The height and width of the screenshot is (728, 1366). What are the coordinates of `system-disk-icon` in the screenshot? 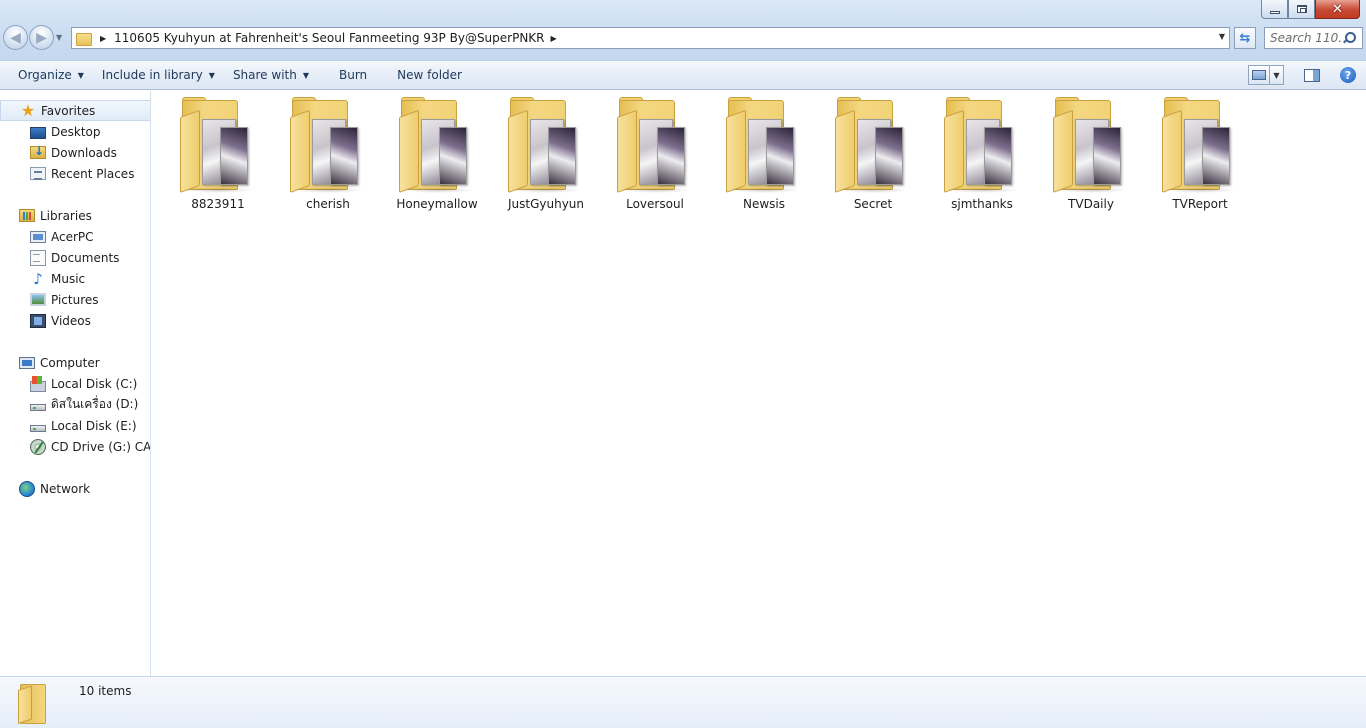 It's located at (38, 383).